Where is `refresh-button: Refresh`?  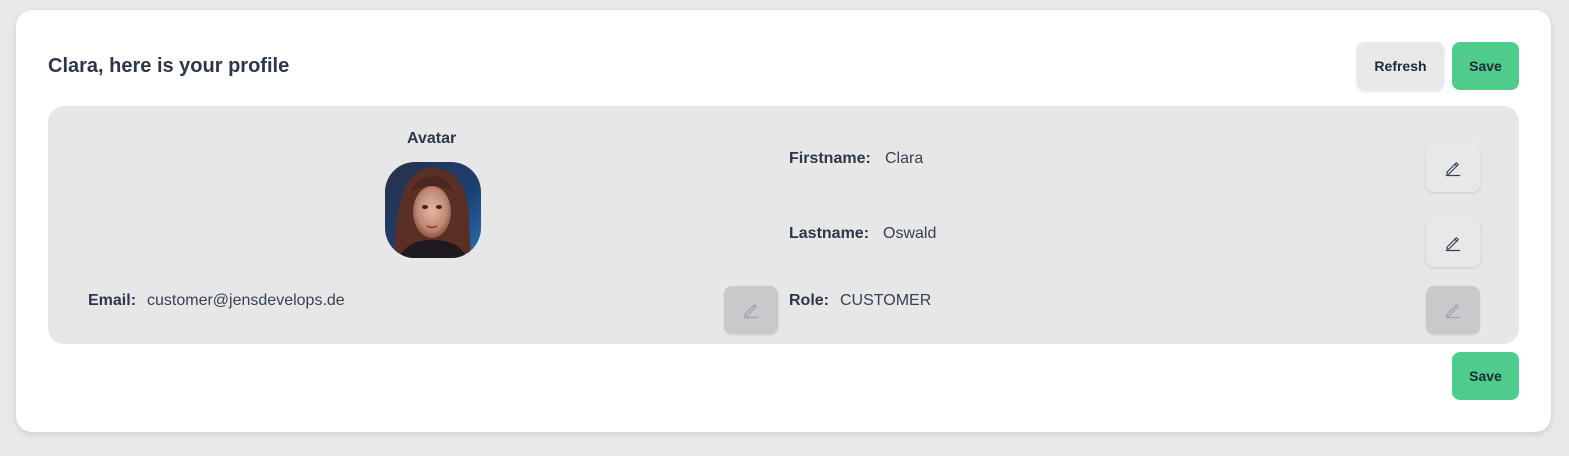 refresh-button: Refresh is located at coordinates (1400, 66).